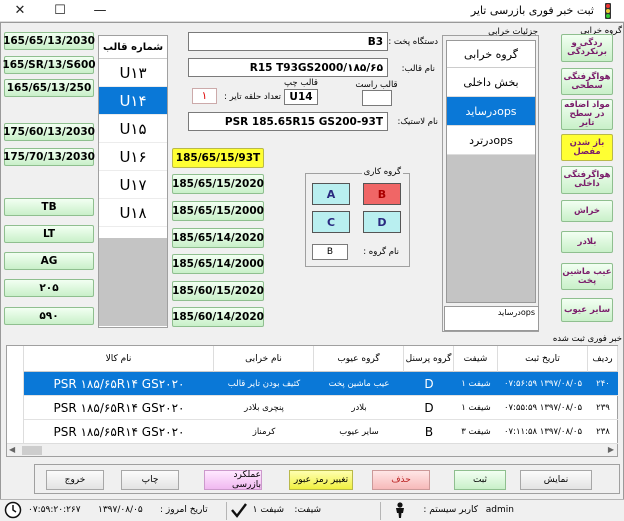 The image size is (624, 521). I want to click on defect-group-button: مواد اضافه در سطح تایر, so click(587, 114).